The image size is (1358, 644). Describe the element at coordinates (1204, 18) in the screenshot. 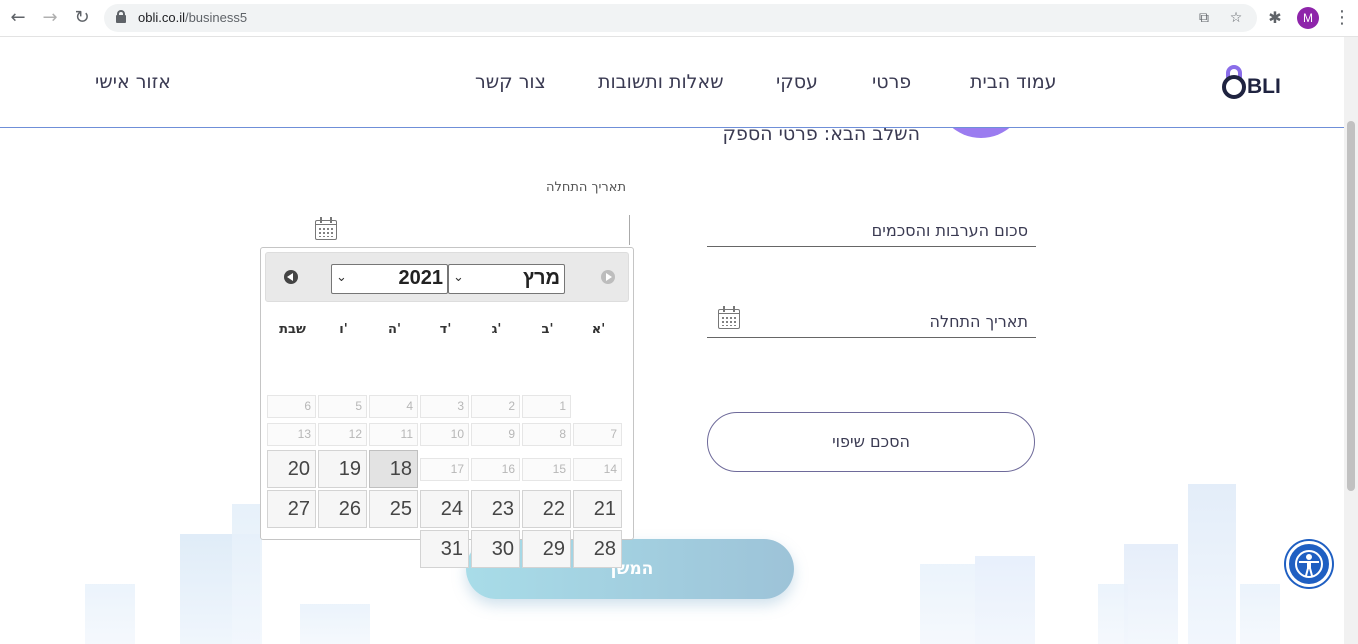

I see `translate-icon: ⧉` at that location.